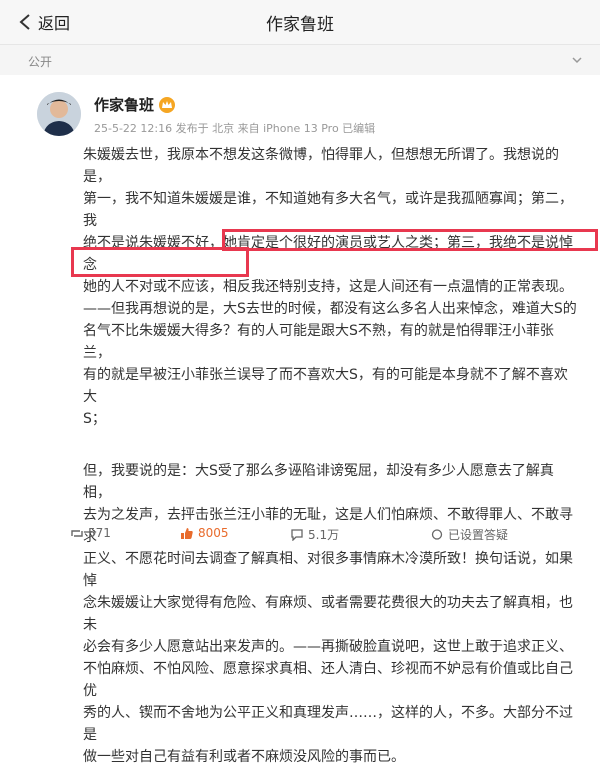 This screenshot has width=600, height=768. What do you see at coordinates (330, 309) in the screenshot?
I see `body-line: ——但我再想说的是，大S去世的时候，都没有这么多名人出来悼念，难道大S的` at bounding box center [330, 309].